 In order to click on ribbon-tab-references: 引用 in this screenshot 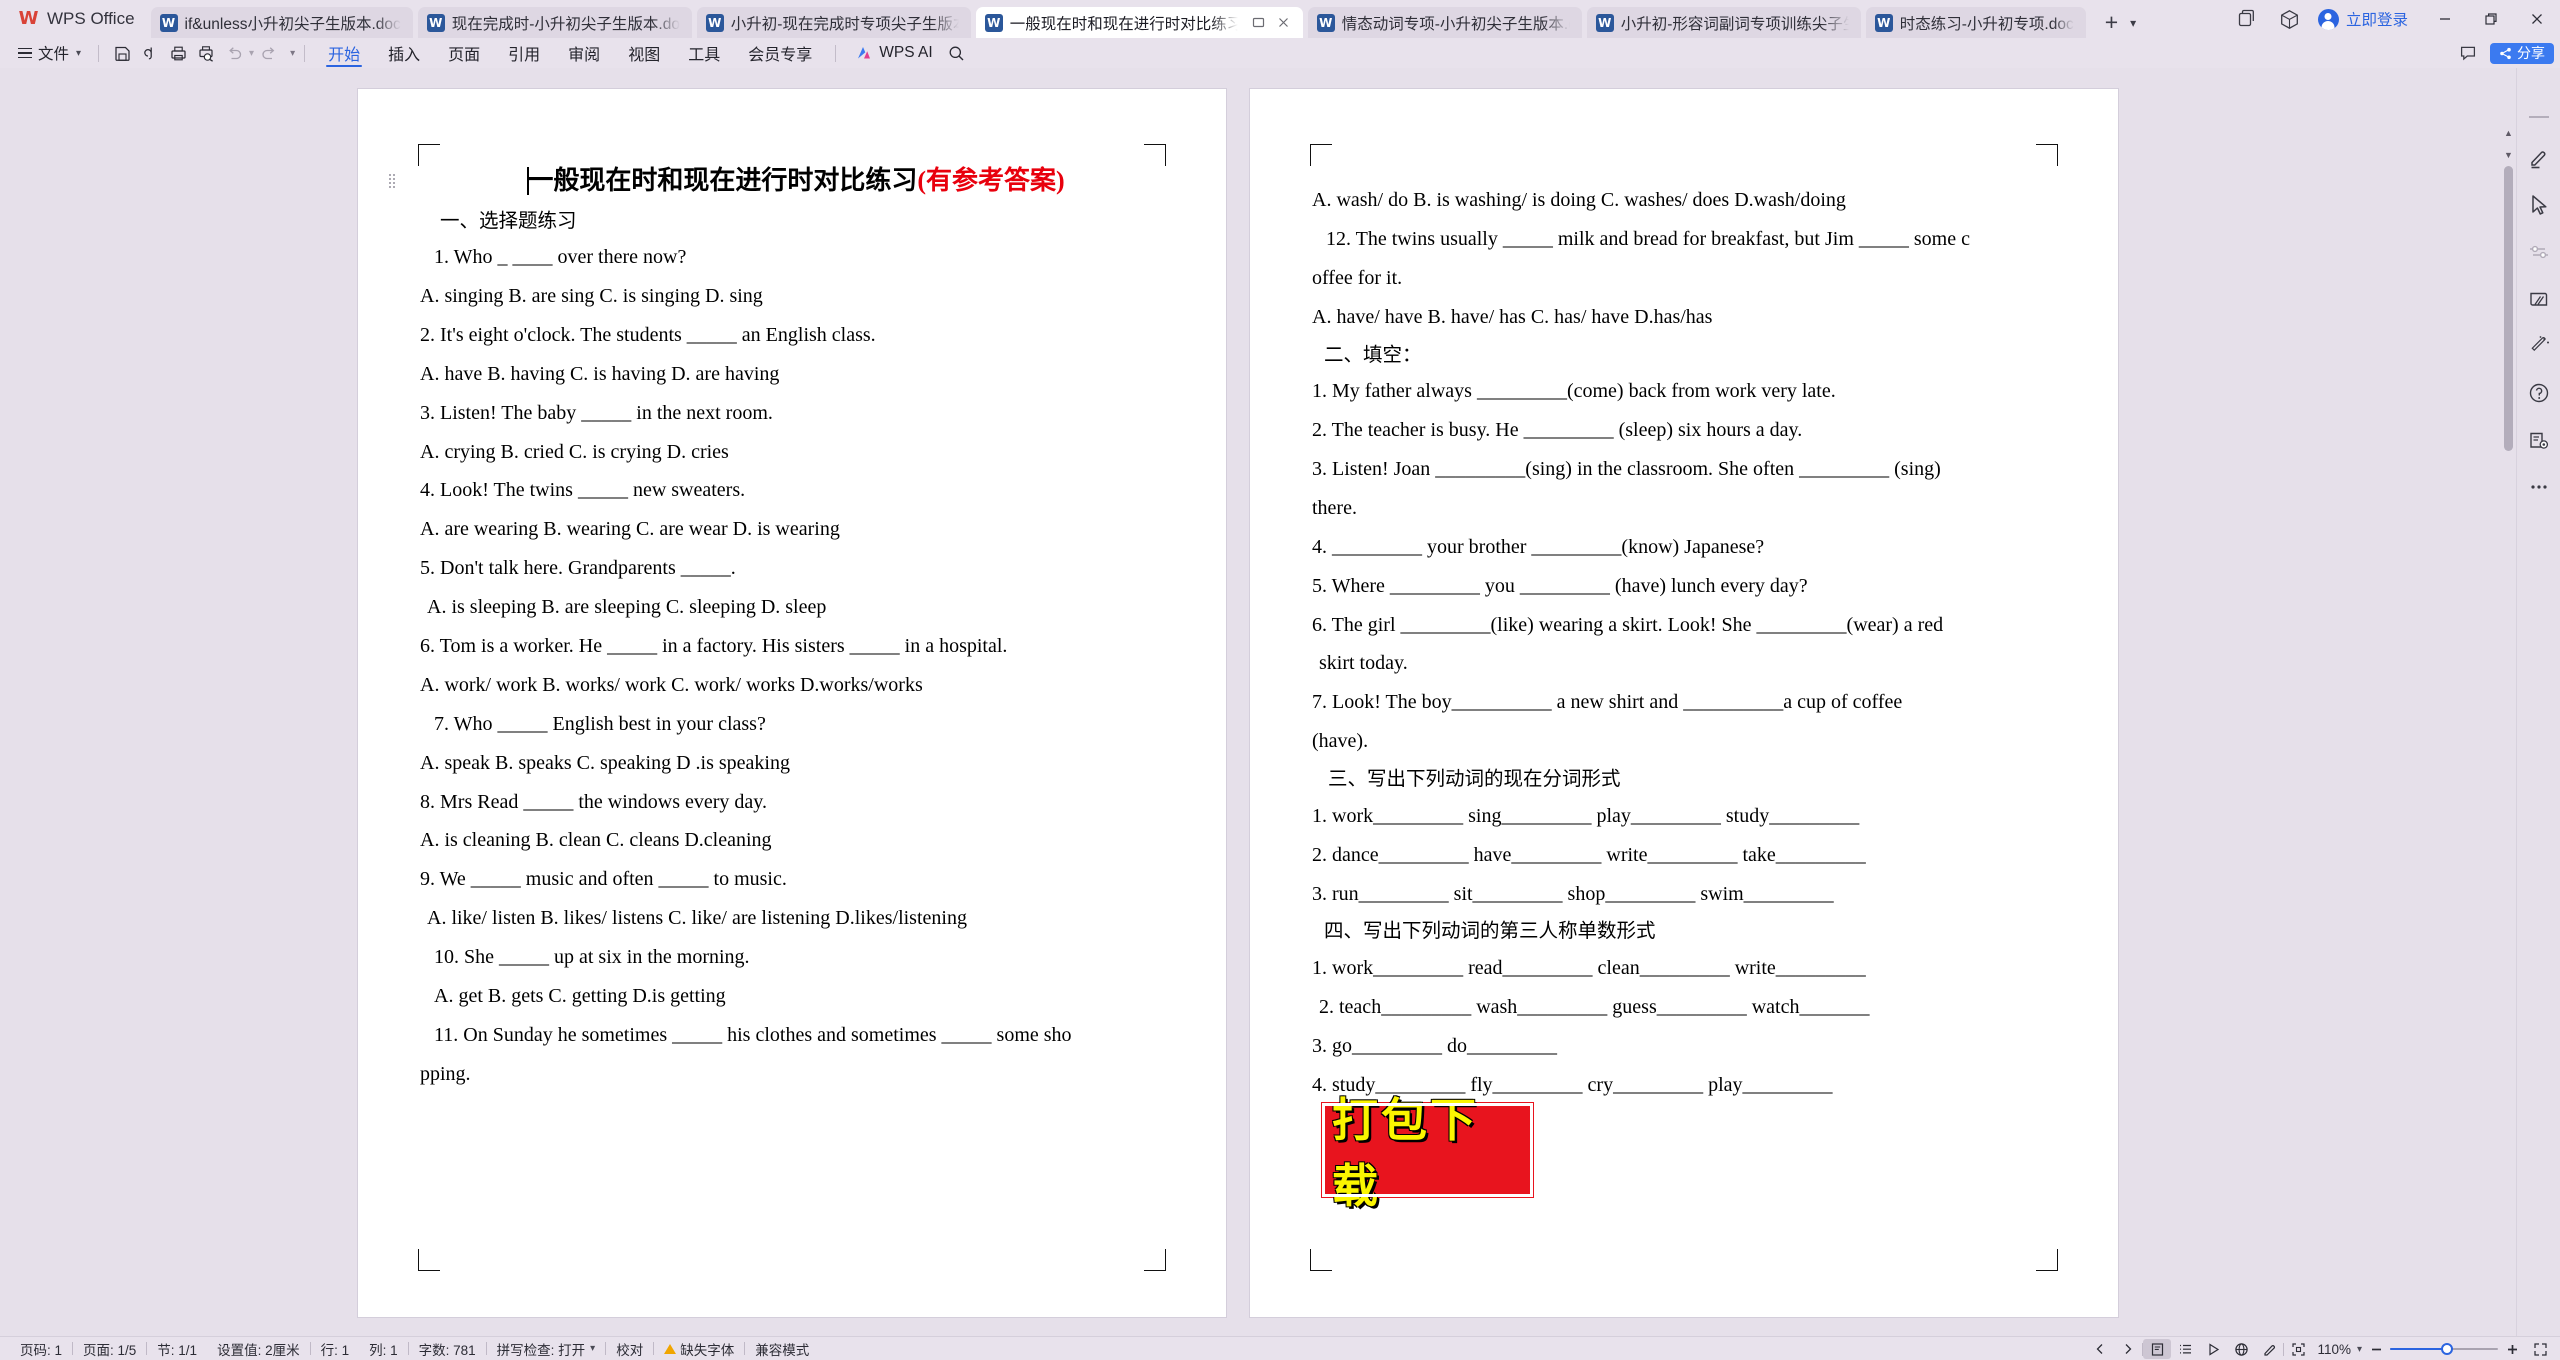, I will do `click(524, 53)`.